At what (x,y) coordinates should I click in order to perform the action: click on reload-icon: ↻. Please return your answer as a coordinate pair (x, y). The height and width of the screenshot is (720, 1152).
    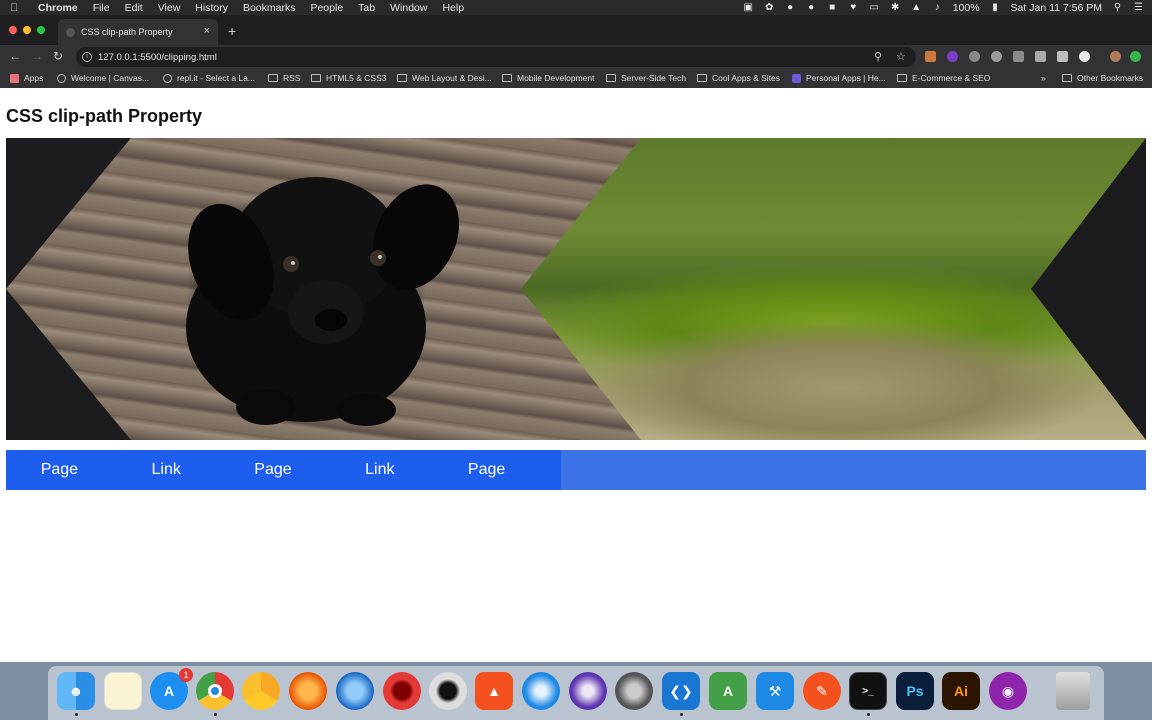
    Looking at the image, I should click on (58, 56).